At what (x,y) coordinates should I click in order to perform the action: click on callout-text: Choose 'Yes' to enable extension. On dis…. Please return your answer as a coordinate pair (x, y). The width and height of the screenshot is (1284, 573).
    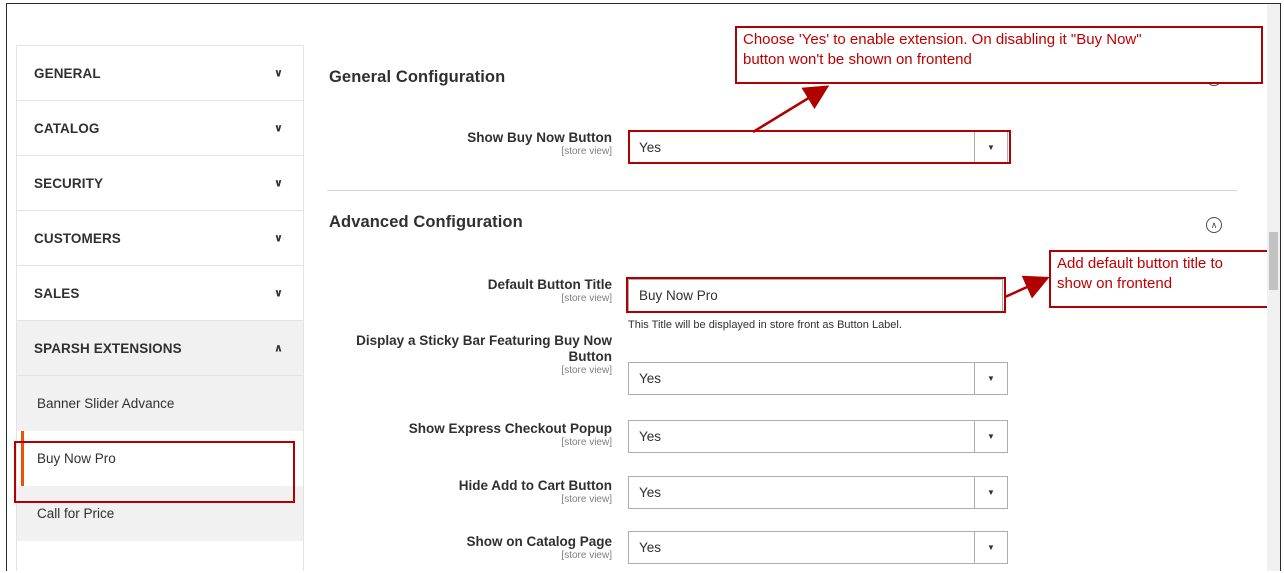
    Looking at the image, I should click on (942, 39).